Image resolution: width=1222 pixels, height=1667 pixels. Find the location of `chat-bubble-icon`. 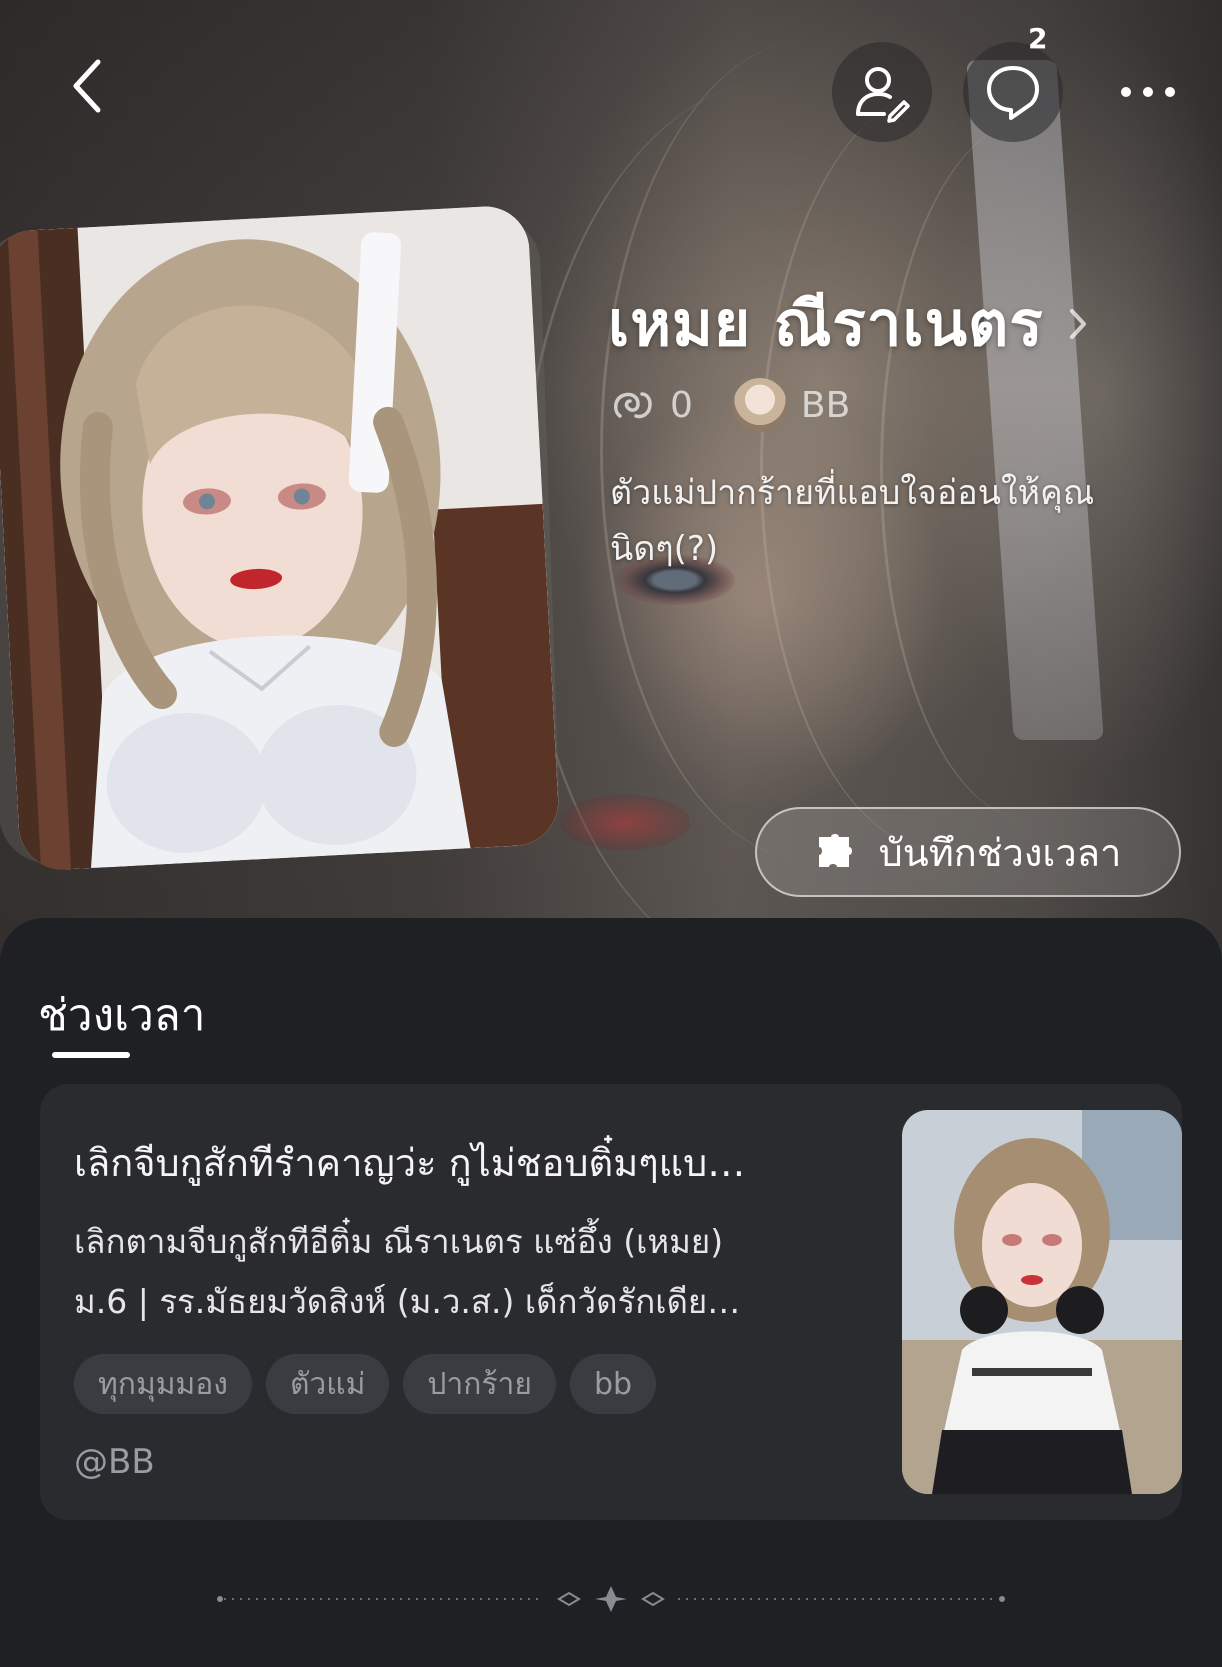

chat-bubble-icon is located at coordinates (1013, 93).